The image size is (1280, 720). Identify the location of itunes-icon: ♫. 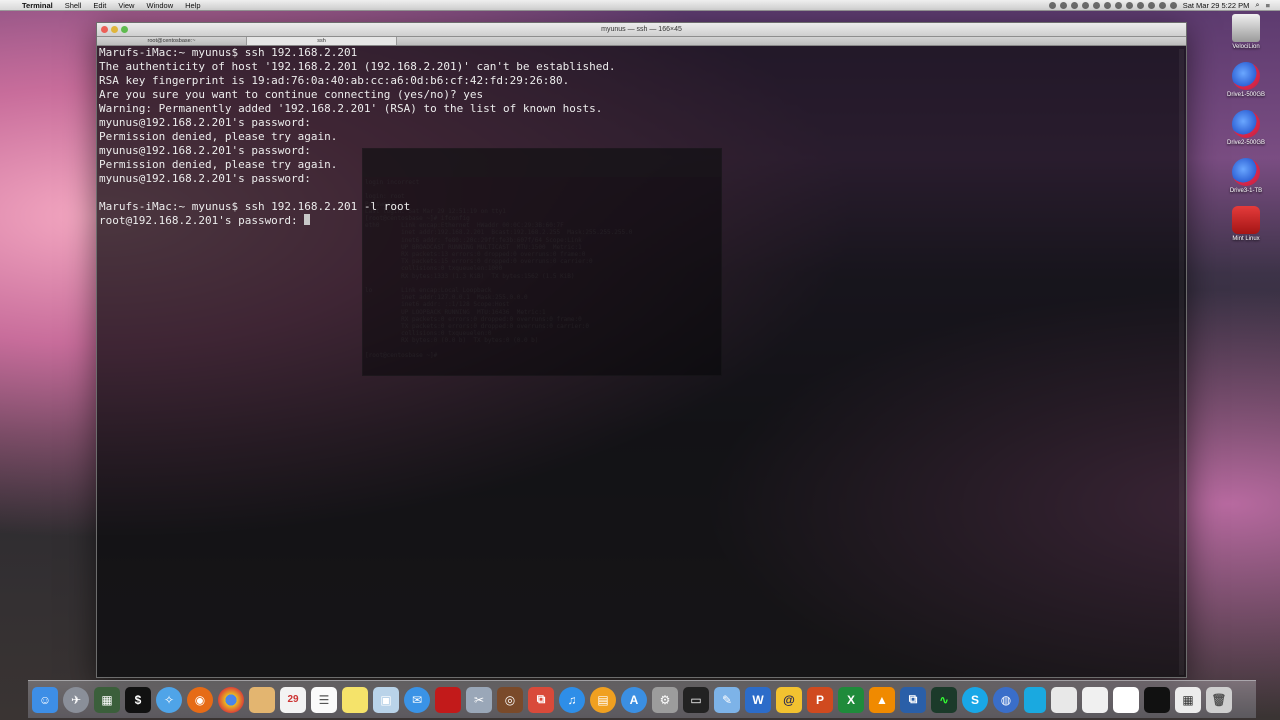
(572, 699).